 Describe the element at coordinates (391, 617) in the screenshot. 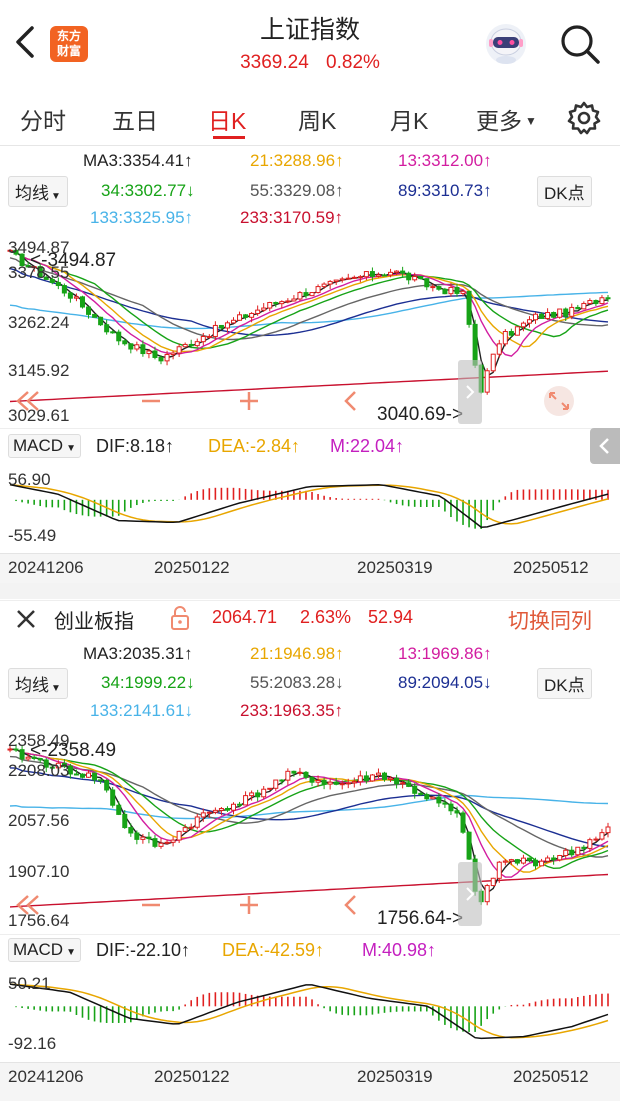

I see `compare-change: 52.94` at that location.